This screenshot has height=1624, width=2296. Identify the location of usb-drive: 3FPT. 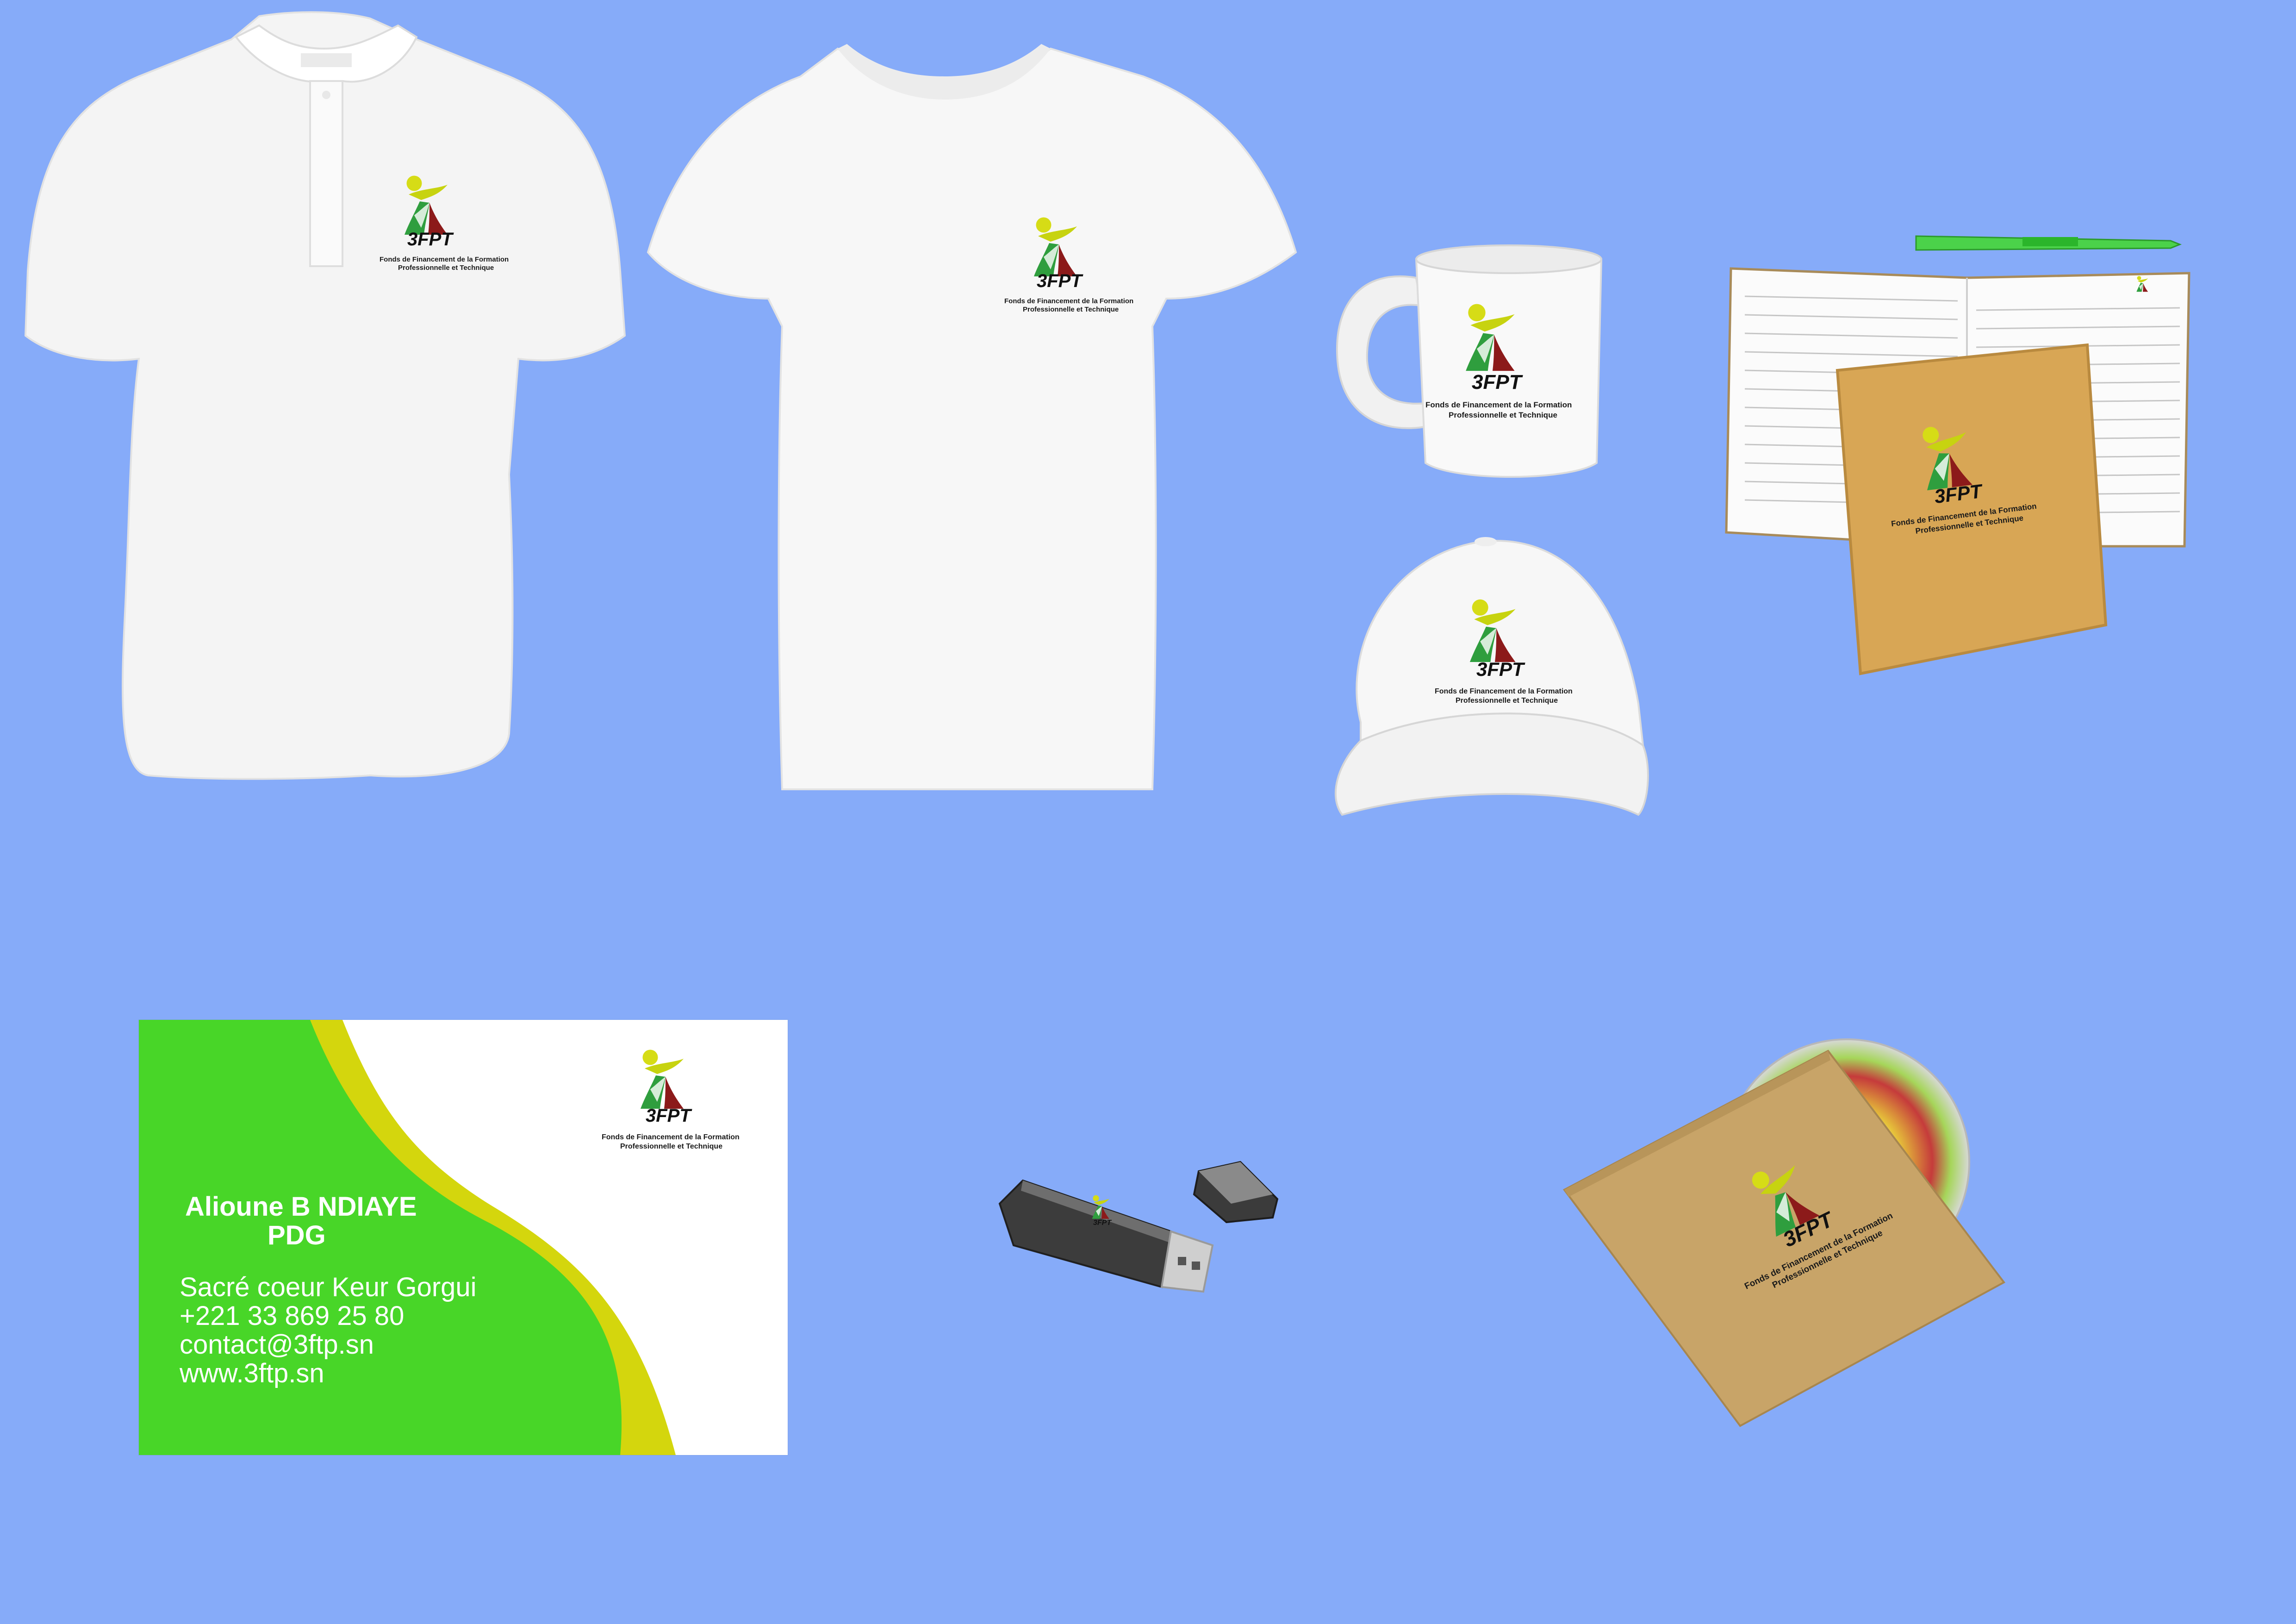
(1138, 1227).